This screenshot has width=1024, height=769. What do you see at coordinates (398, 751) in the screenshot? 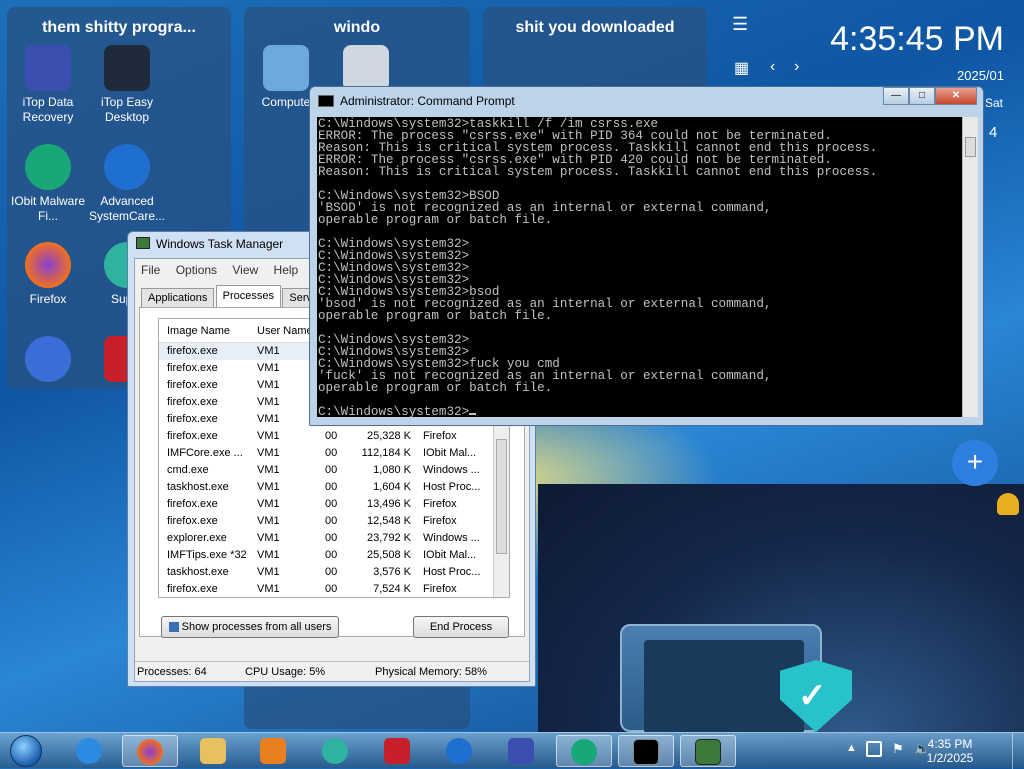
I see `taskbar-recorder` at bounding box center [398, 751].